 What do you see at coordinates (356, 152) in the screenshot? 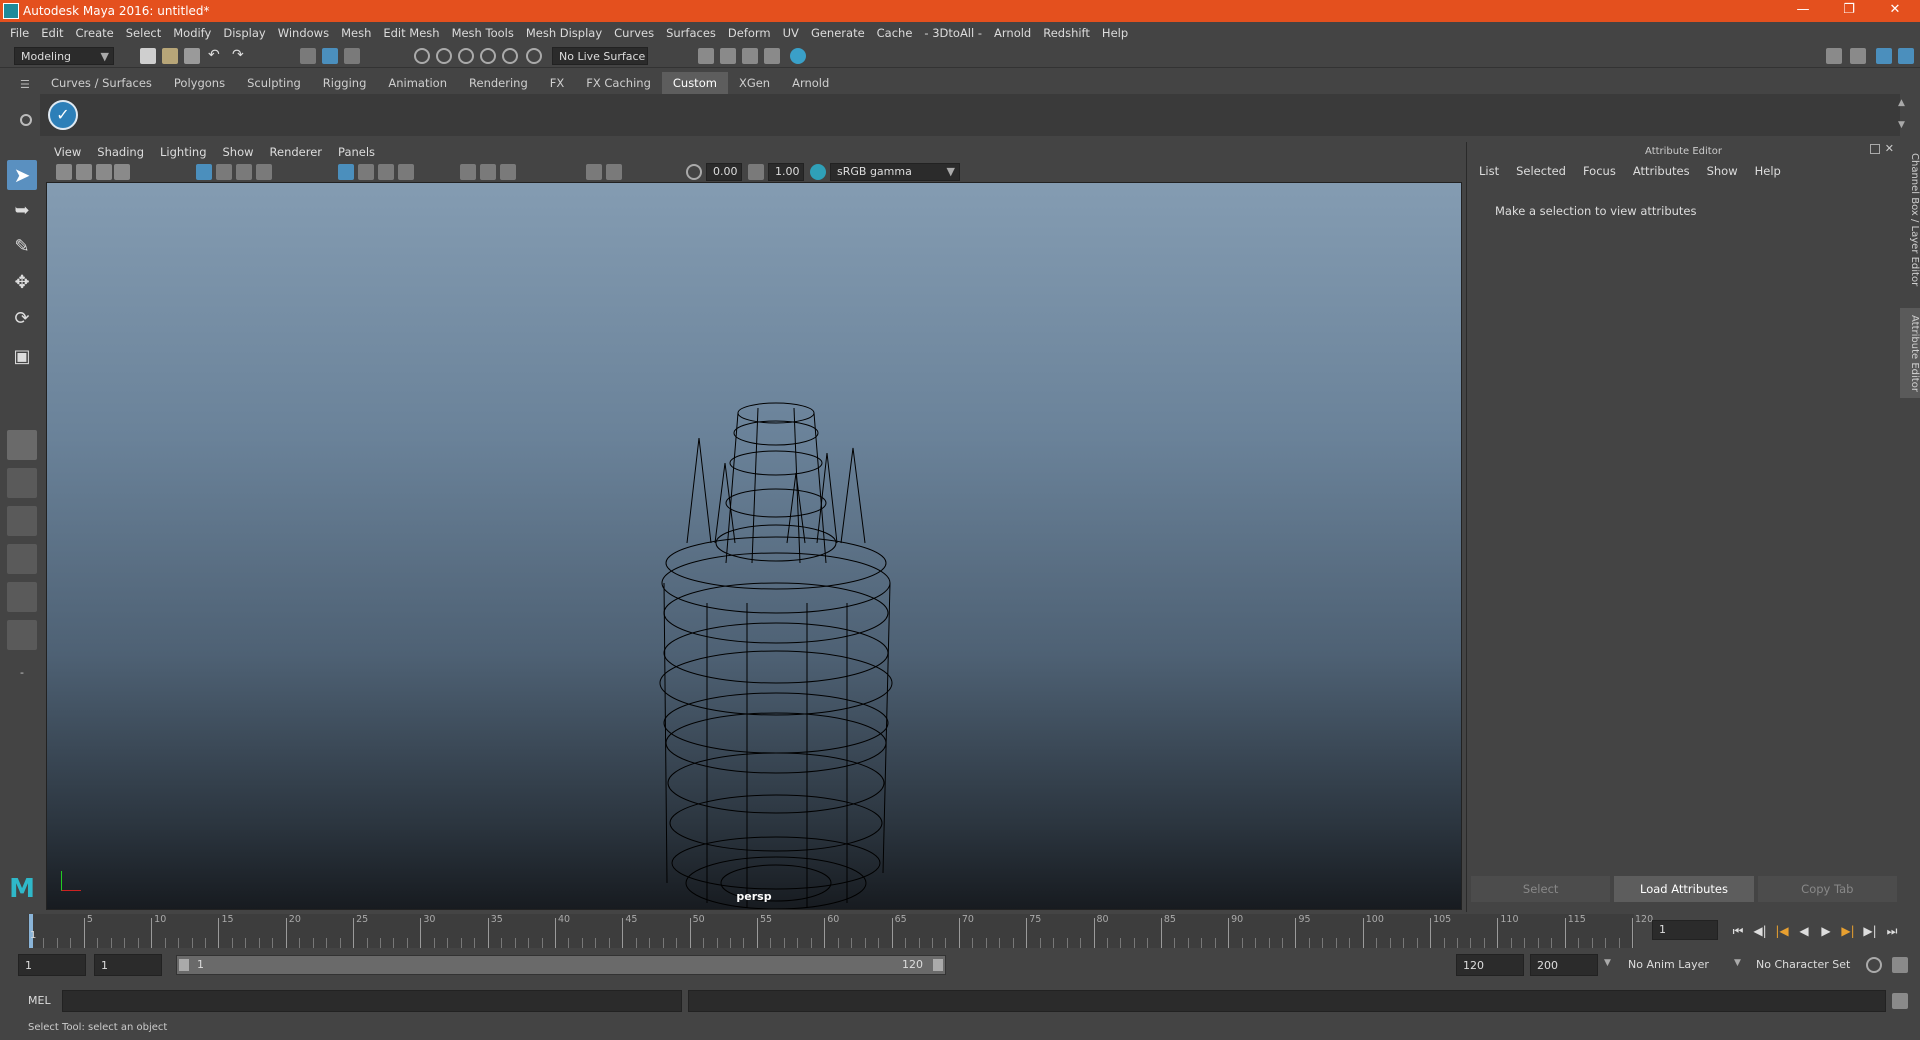
I see `viewport-menu-panels: Panels` at bounding box center [356, 152].